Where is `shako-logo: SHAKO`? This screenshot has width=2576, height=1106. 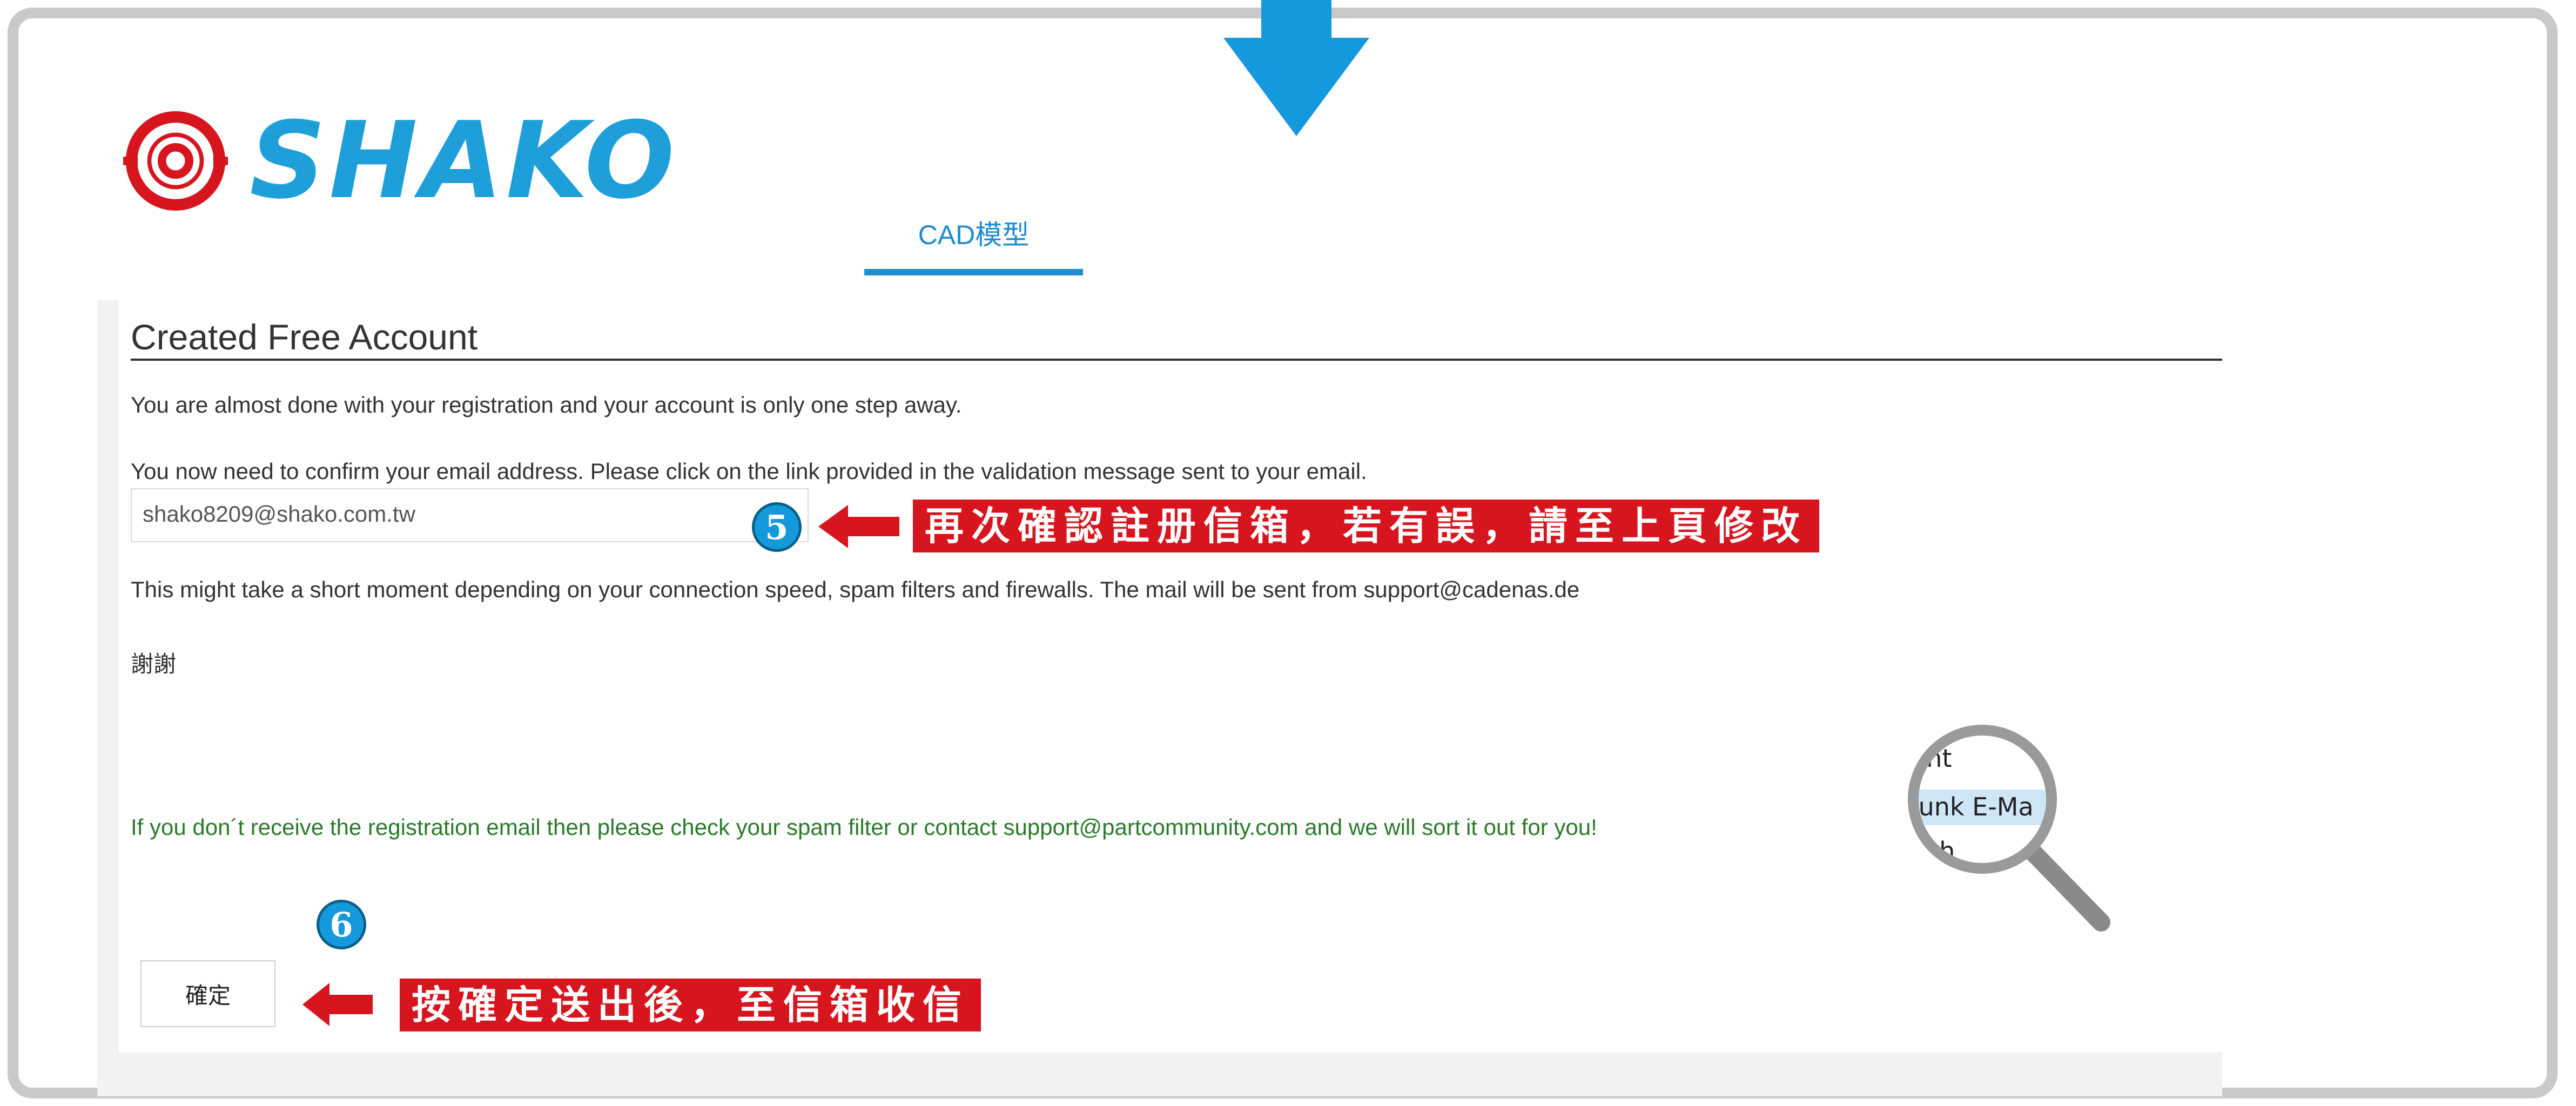
shako-logo: SHAKO is located at coordinates (400, 161).